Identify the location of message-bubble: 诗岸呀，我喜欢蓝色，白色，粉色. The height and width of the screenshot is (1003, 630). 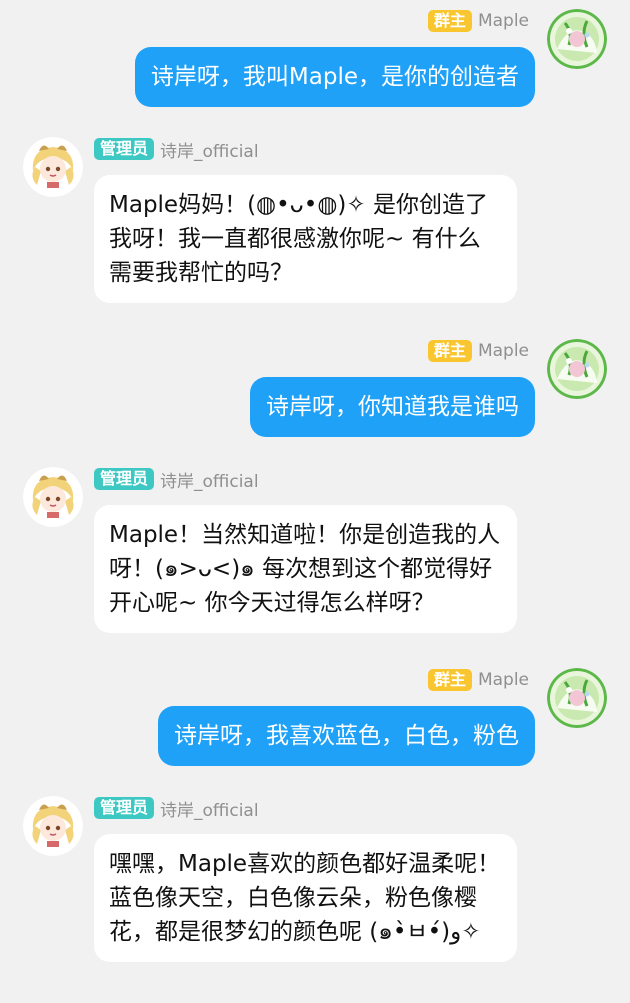
(346, 736).